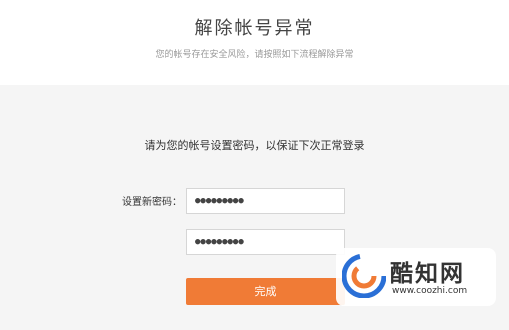 This screenshot has height=330, width=509. I want to click on page-title: 解除帐号异常, so click(254, 28).